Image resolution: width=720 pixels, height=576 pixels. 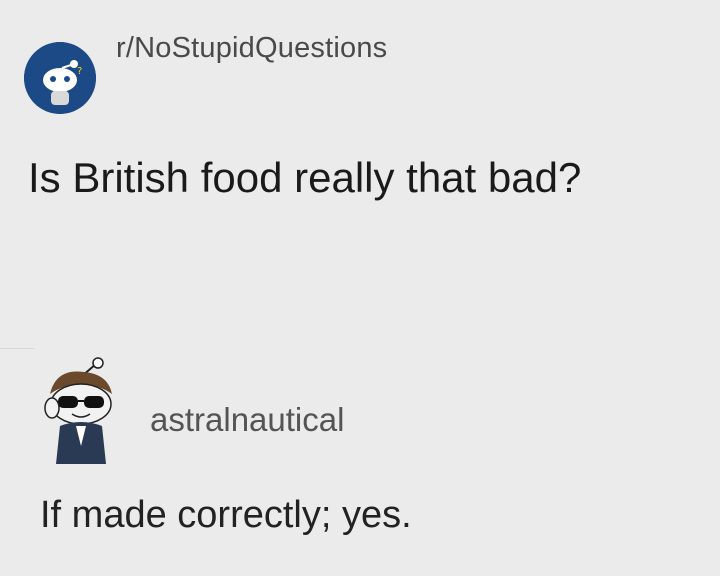 I want to click on comment-username: astralnautical, so click(x=247, y=420).